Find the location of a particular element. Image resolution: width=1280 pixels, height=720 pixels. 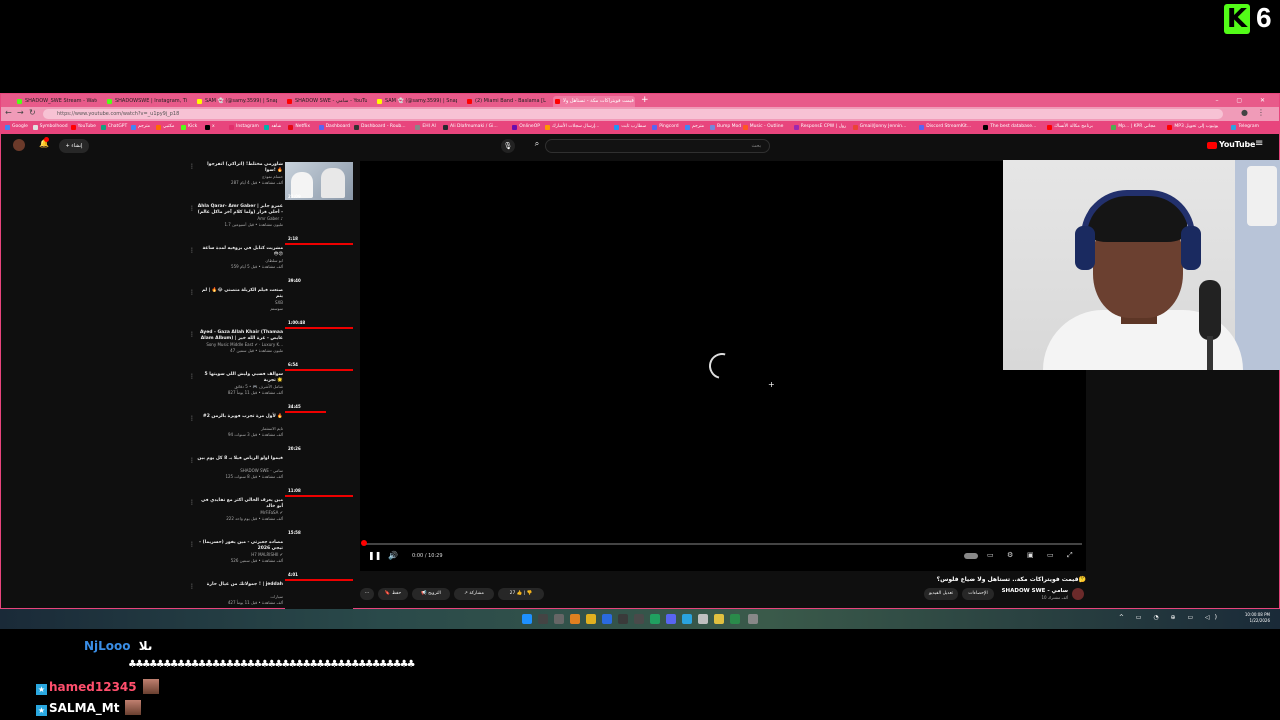

account-avatar is located at coordinates (19, 145).